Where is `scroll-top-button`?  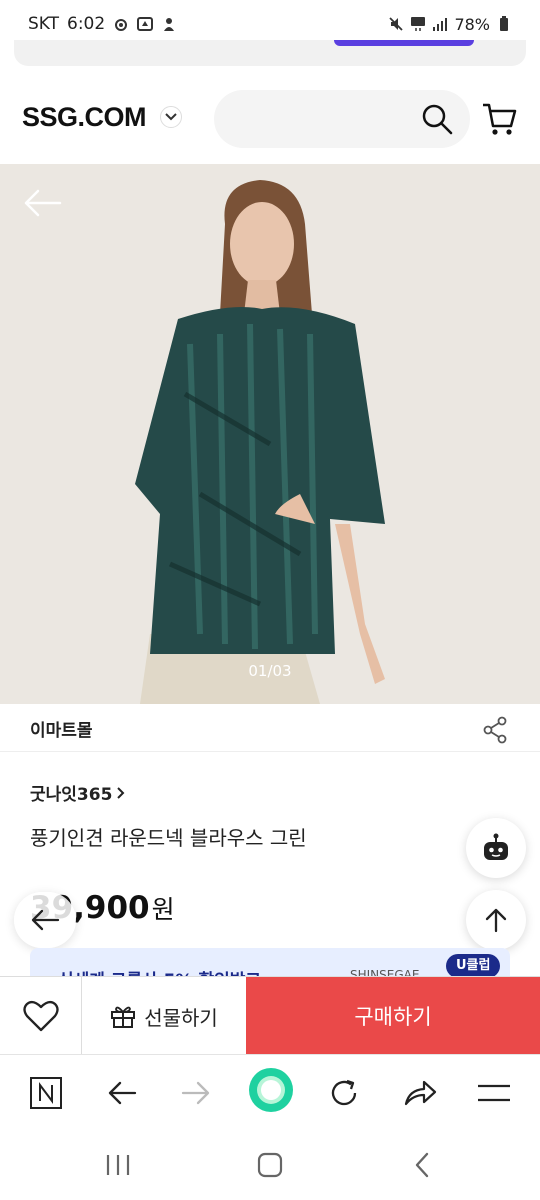 scroll-top-button is located at coordinates (496, 920).